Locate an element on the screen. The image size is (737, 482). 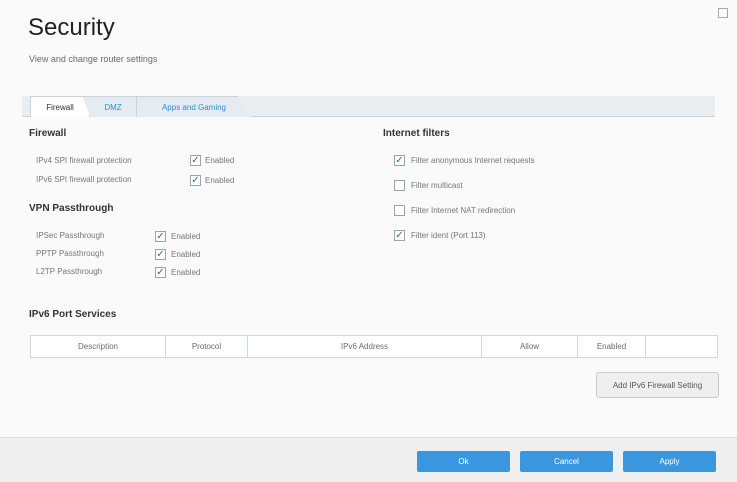
l2tp-status: Enabled is located at coordinates (186, 272).